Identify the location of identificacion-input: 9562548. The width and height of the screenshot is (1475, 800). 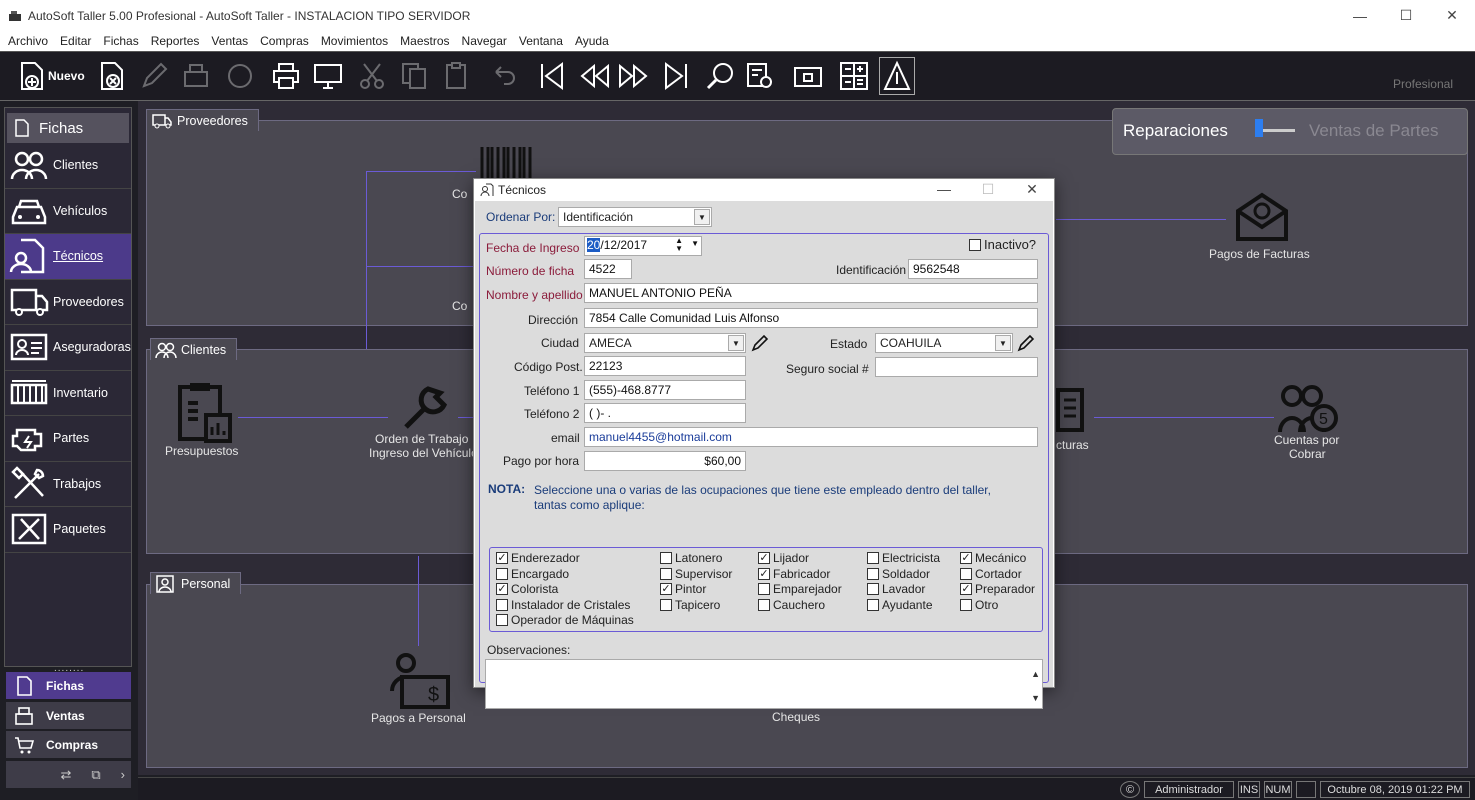
(973, 269).